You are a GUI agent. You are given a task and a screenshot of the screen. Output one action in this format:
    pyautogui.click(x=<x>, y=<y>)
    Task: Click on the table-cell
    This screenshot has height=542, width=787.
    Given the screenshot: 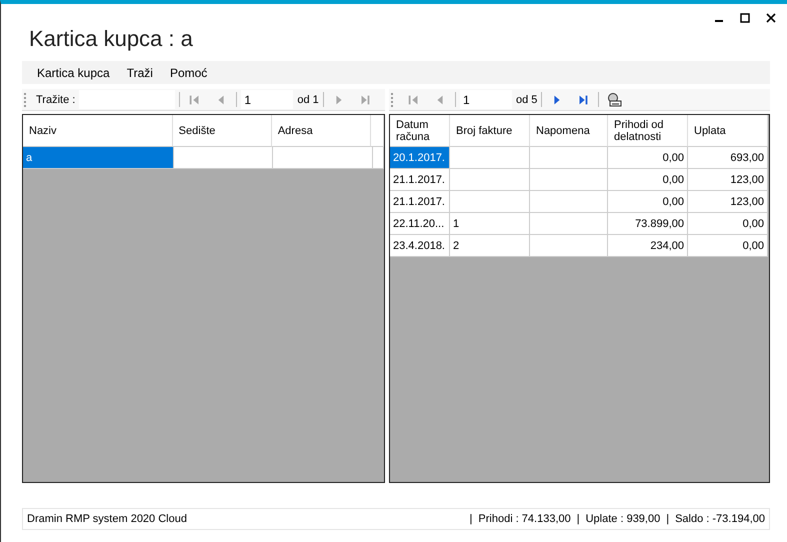 What is the action you would take?
    pyautogui.click(x=378, y=158)
    